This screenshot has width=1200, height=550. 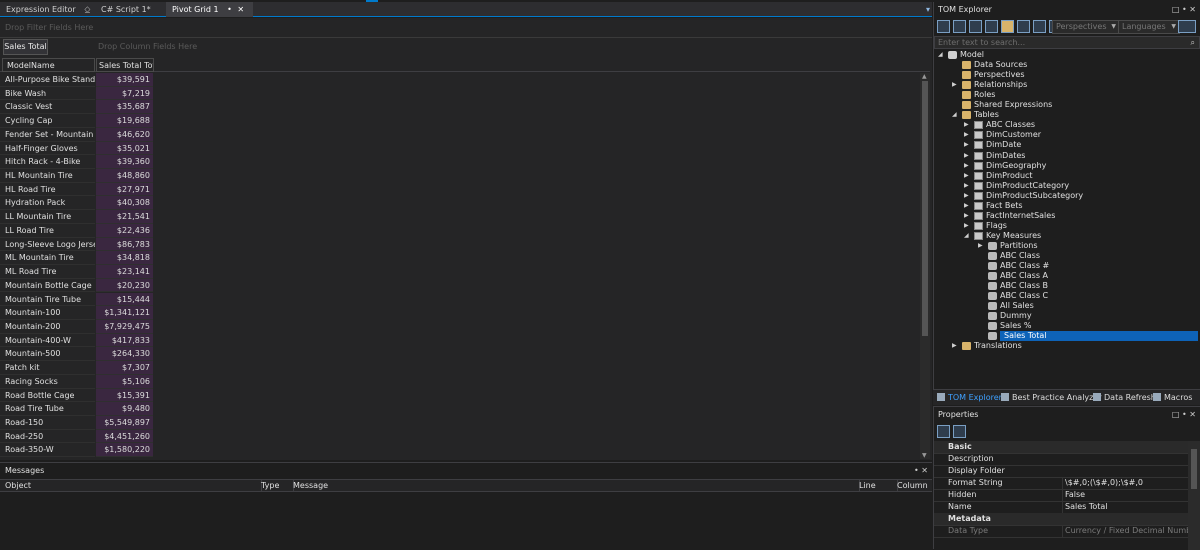 What do you see at coordinates (124, 272) in the screenshot?
I see `value-cell: $23,141` at bounding box center [124, 272].